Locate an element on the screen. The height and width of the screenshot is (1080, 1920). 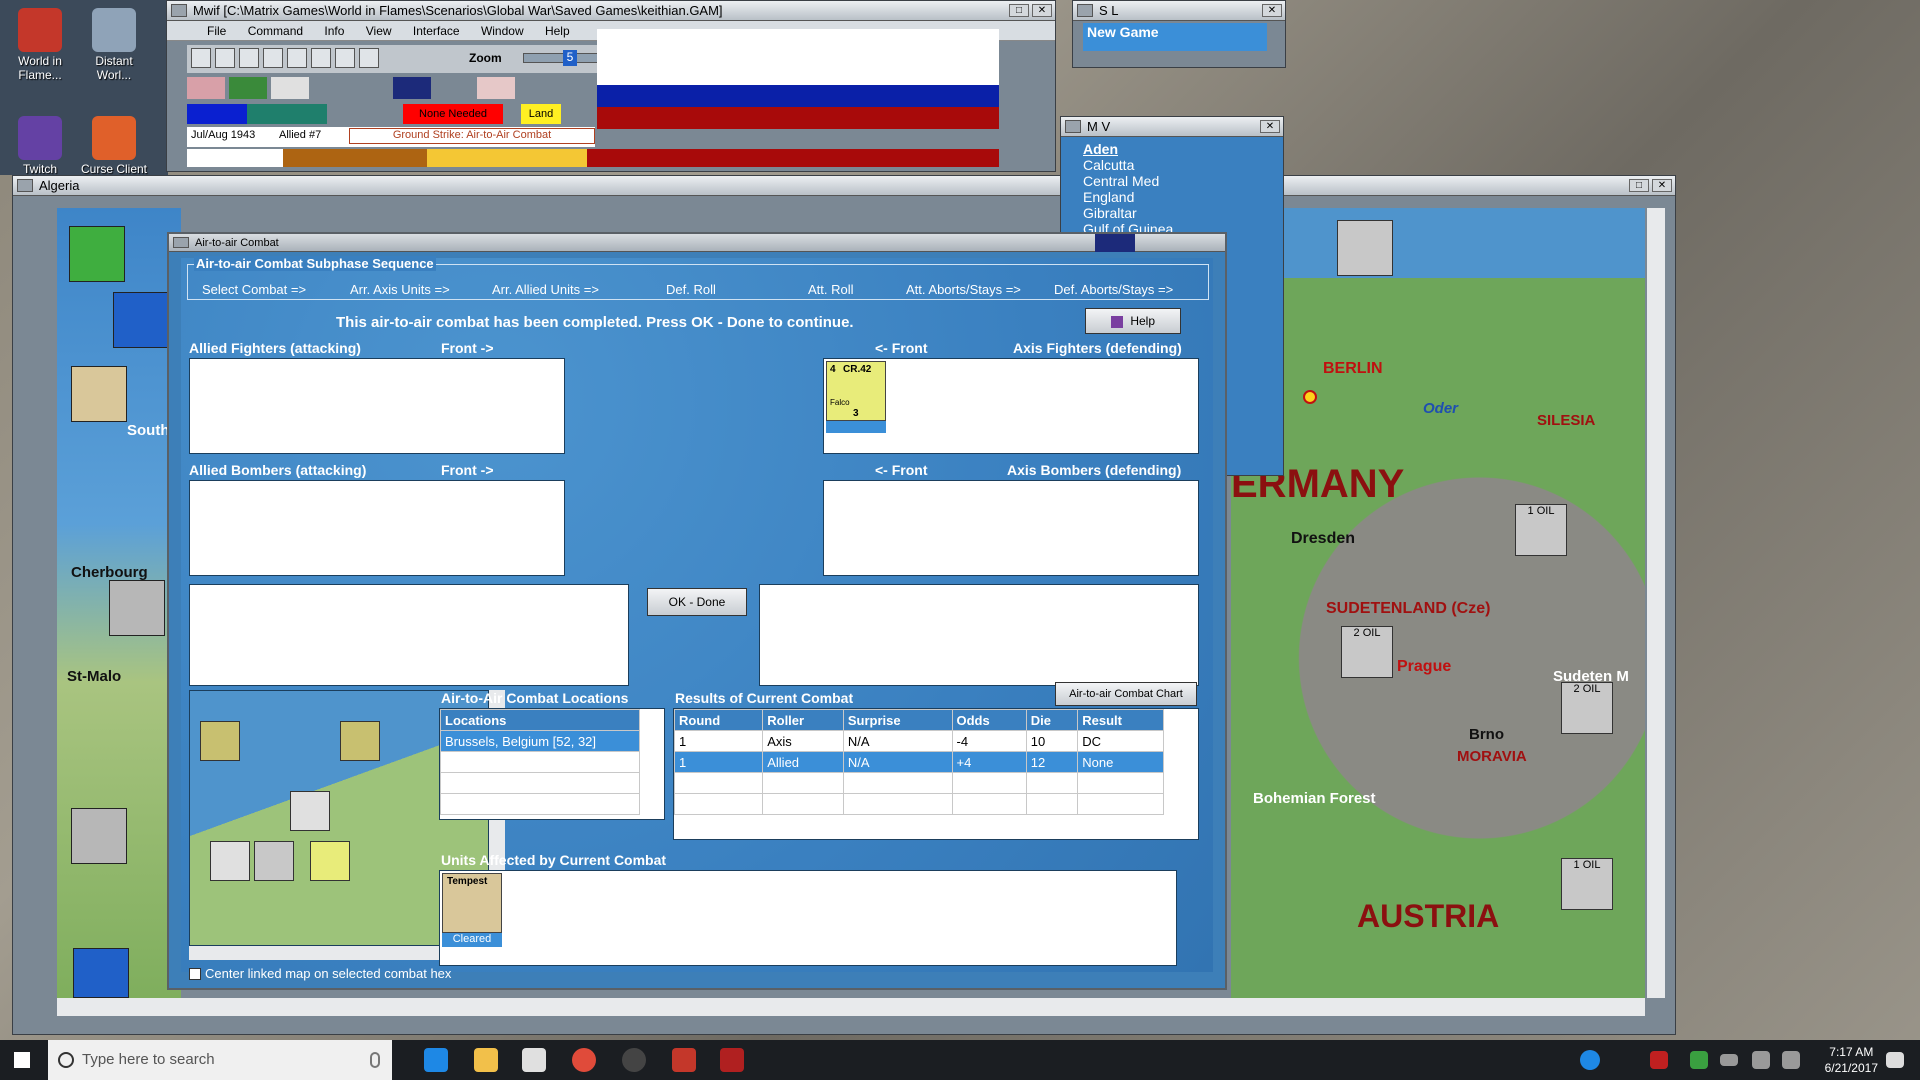
battery-icon is located at coordinates (1729, 1060).